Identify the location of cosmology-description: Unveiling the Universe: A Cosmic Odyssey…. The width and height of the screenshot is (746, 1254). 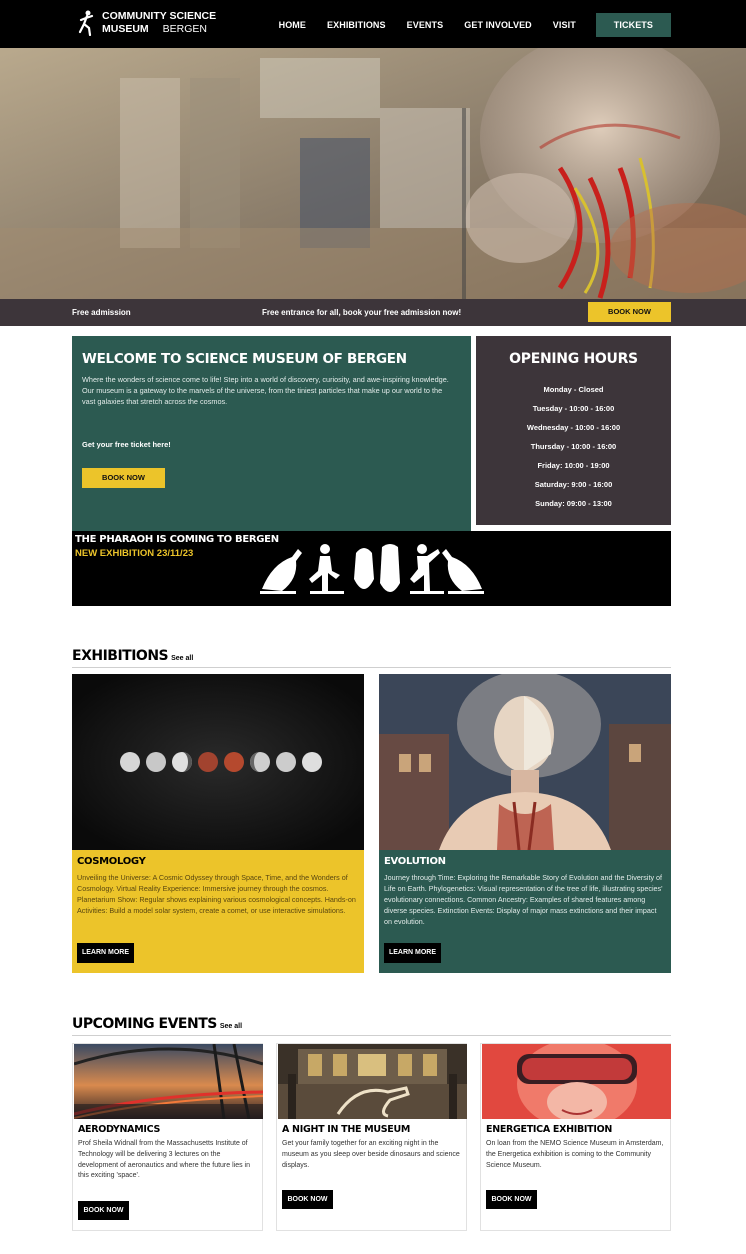
(216, 894).